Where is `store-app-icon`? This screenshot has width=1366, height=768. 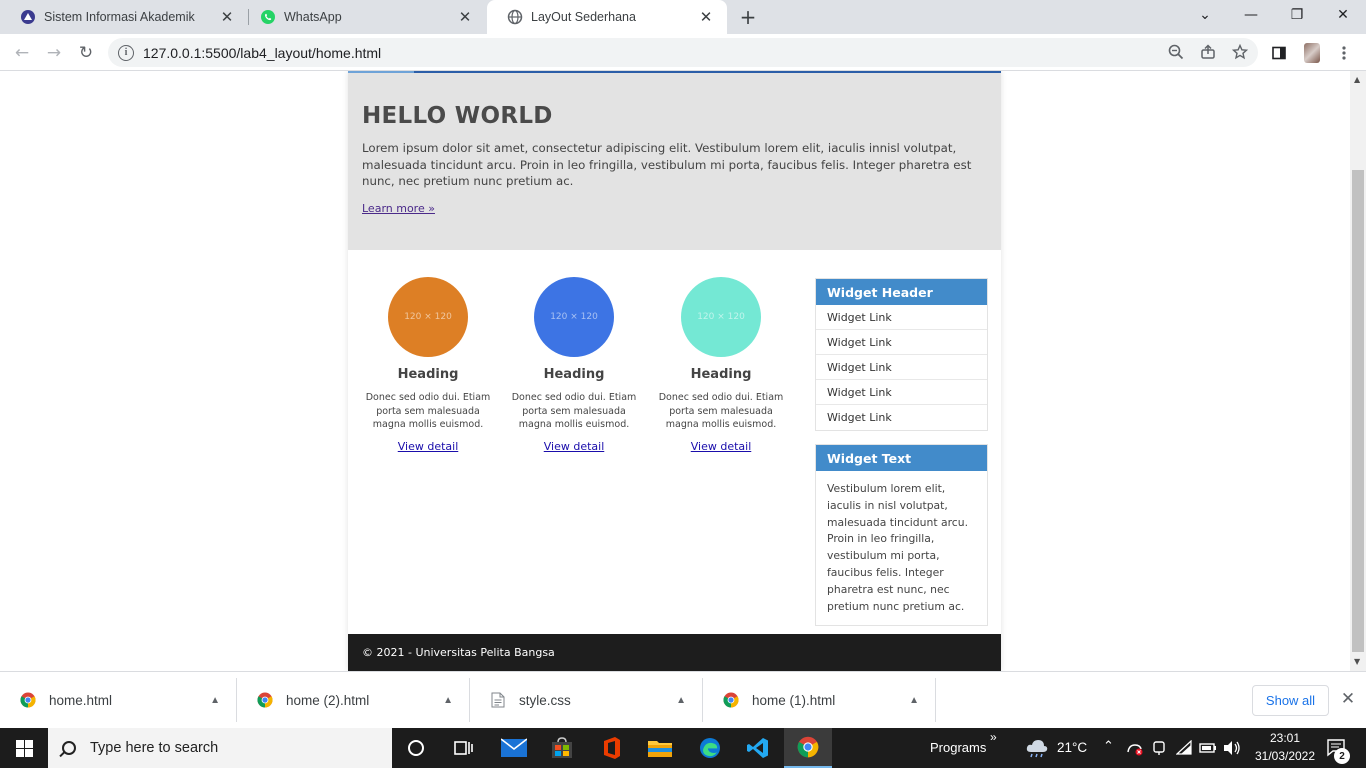
store-app-icon is located at coordinates (562, 748).